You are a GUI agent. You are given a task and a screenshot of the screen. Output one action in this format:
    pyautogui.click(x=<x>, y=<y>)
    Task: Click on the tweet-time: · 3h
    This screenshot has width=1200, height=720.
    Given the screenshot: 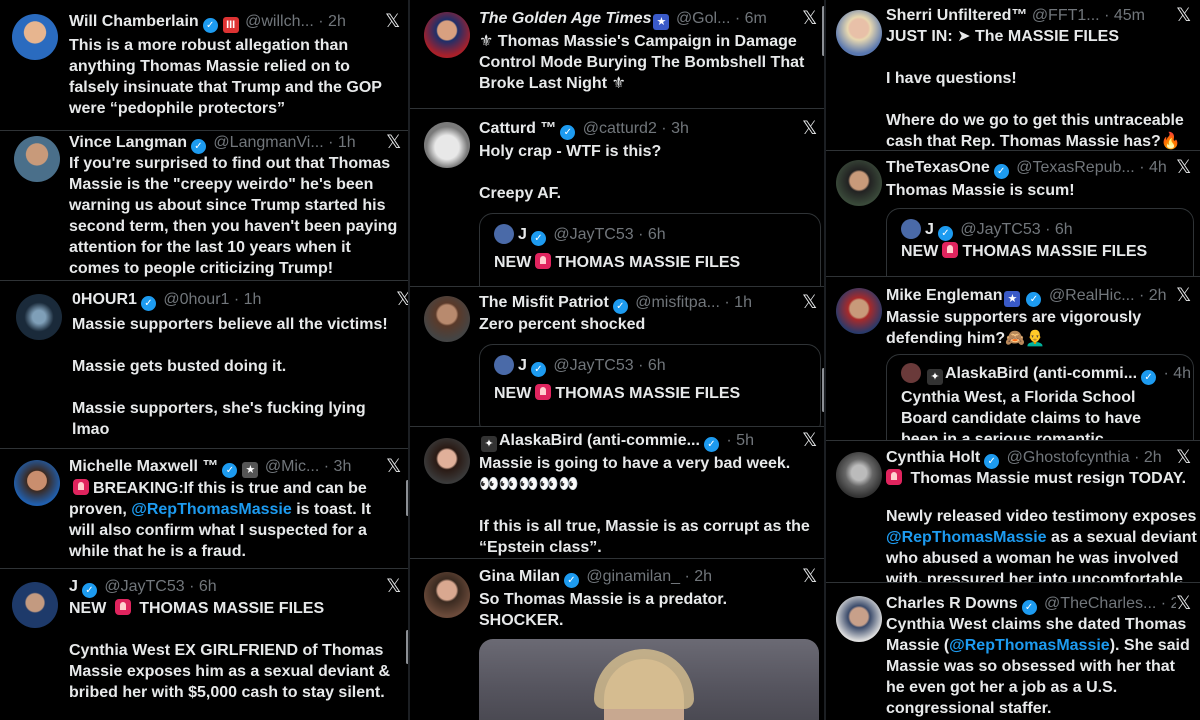 What is the action you would take?
    pyautogui.click(x=675, y=128)
    